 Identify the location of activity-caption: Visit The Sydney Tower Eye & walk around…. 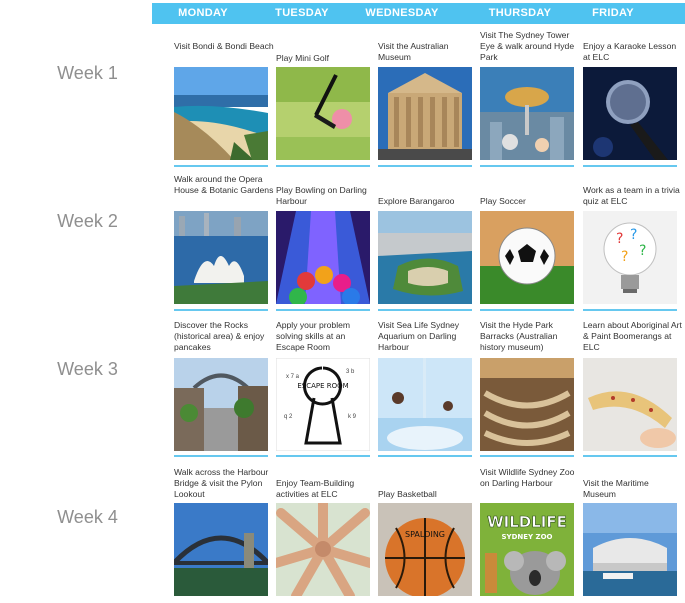
(527, 46).